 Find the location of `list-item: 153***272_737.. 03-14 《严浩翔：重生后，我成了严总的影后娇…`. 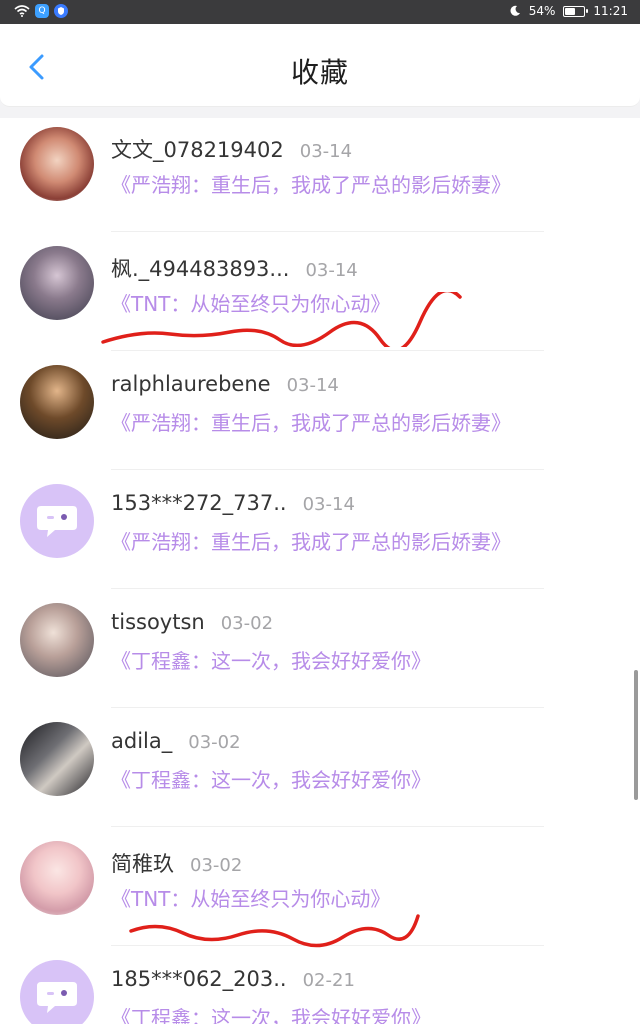

list-item: 153***272_737.. 03-14 《严浩翔：重生后，我成了严总的影后娇… is located at coordinates (320, 529).